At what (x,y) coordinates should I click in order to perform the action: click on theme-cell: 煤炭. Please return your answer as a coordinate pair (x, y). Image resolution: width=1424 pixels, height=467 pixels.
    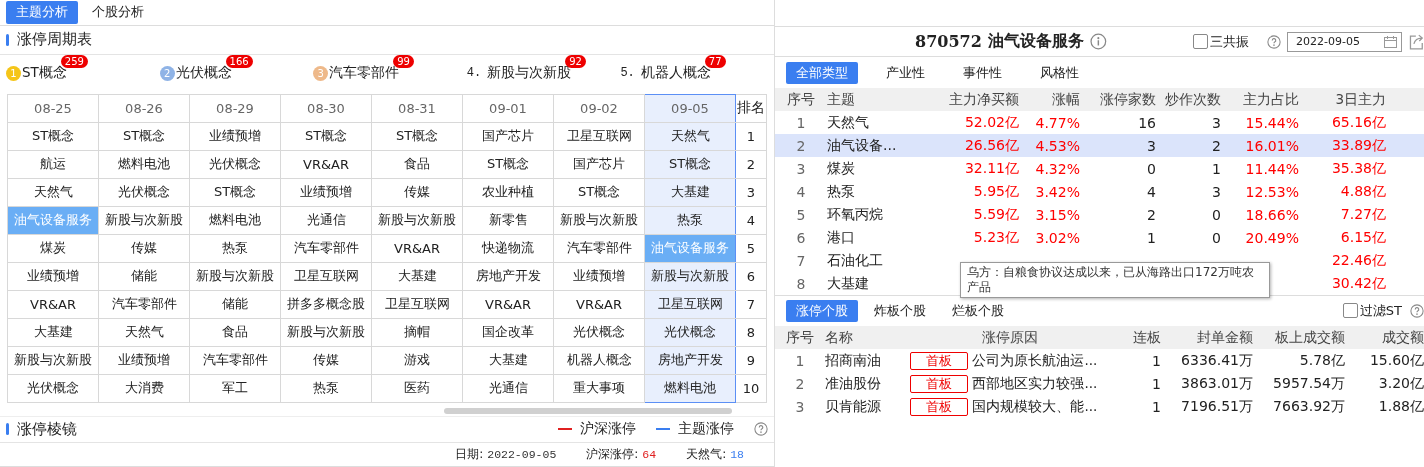
    Looking at the image, I should click on (53, 248).